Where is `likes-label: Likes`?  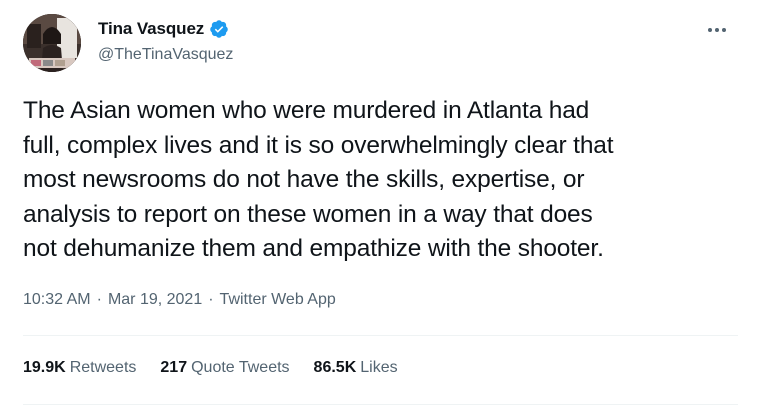
likes-label: Likes is located at coordinates (379, 367).